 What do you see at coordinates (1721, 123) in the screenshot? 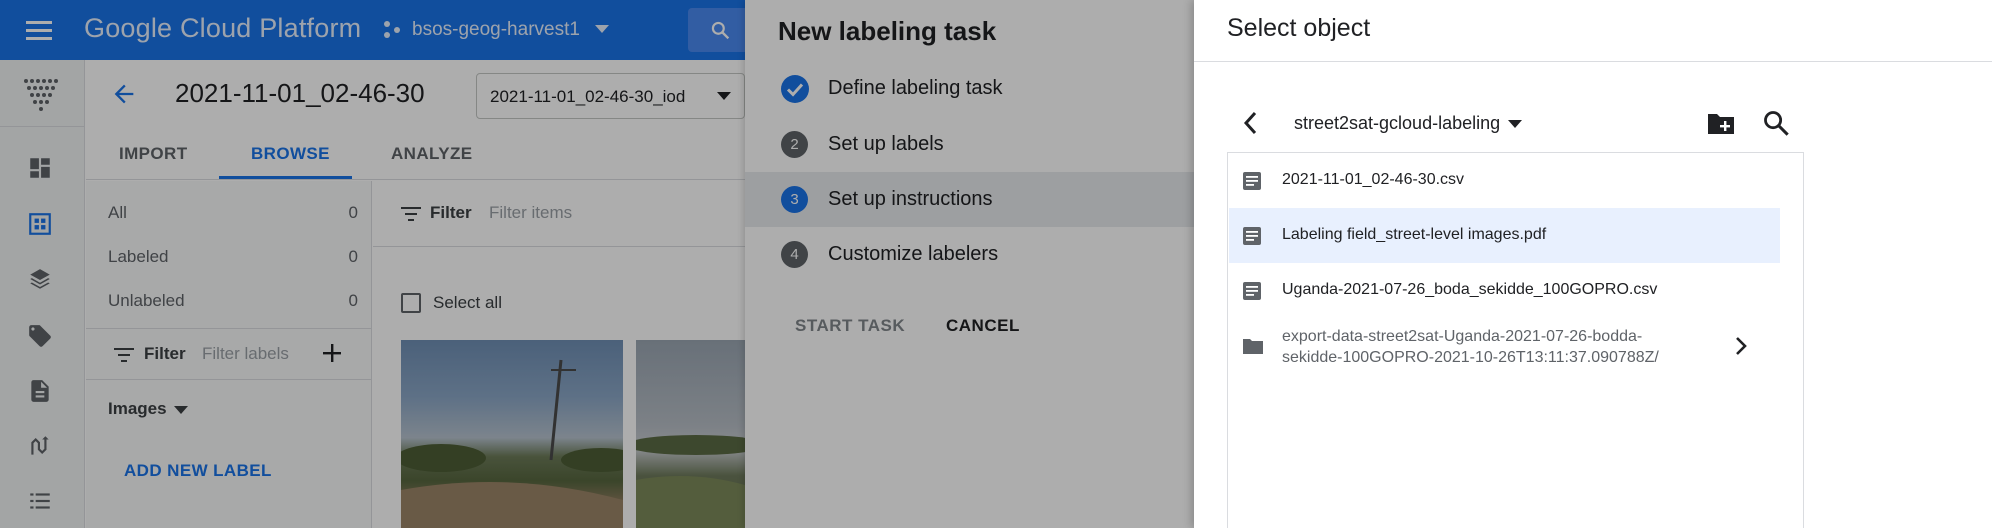
I see `new-folder-icon` at bounding box center [1721, 123].